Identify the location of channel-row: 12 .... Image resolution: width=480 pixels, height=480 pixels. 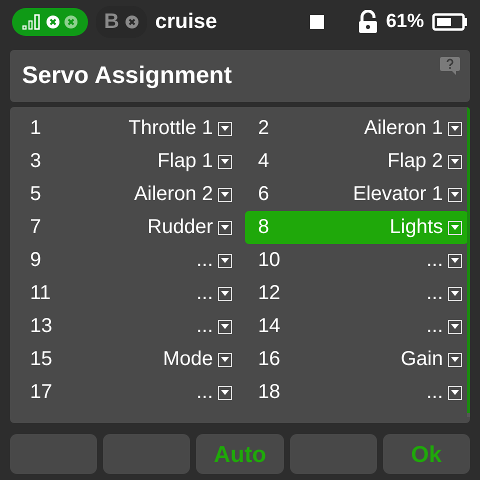
(356, 293).